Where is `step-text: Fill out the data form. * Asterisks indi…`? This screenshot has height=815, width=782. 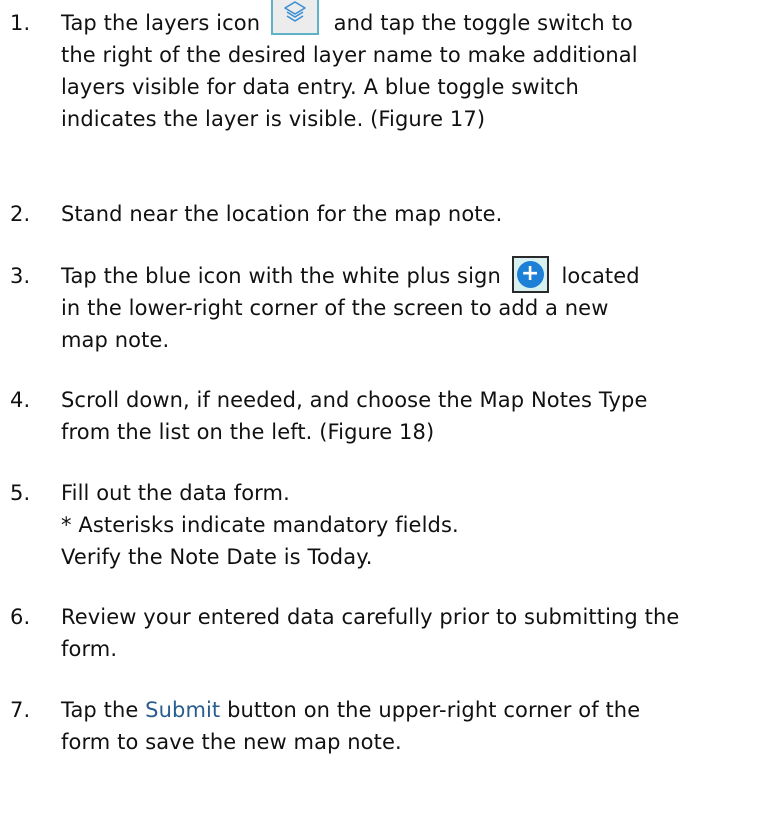 step-text: Fill out the data form. * Asterisks indi… is located at coordinates (421, 525).